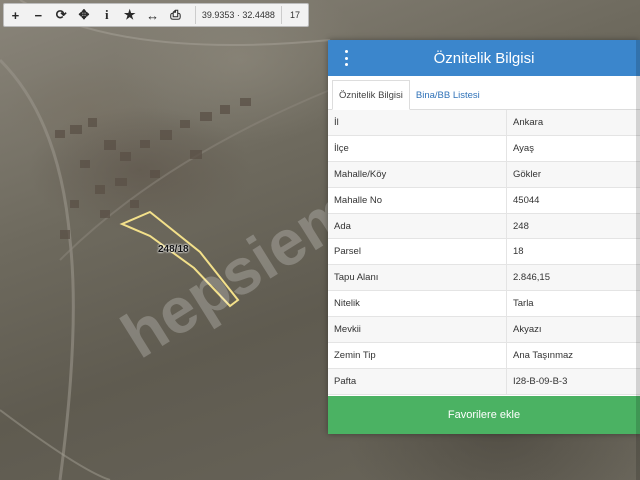 This screenshot has width=640, height=480. Describe the element at coordinates (417, 355) in the screenshot. I see `attribute-key: Zemin Tip` at that location.